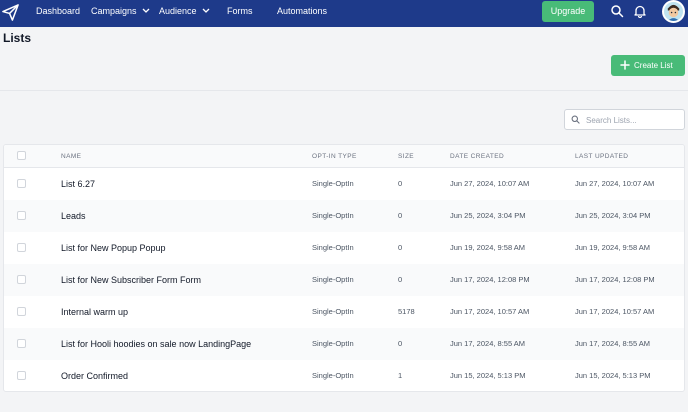 Image resolution: width=688 pixels, height=412 pixels. What do you see at coordinates (613, 375) in the screenshot?
I see `last-updated: Jun 15, 2024, 5:13 PM` at bounding box center [613, 375].